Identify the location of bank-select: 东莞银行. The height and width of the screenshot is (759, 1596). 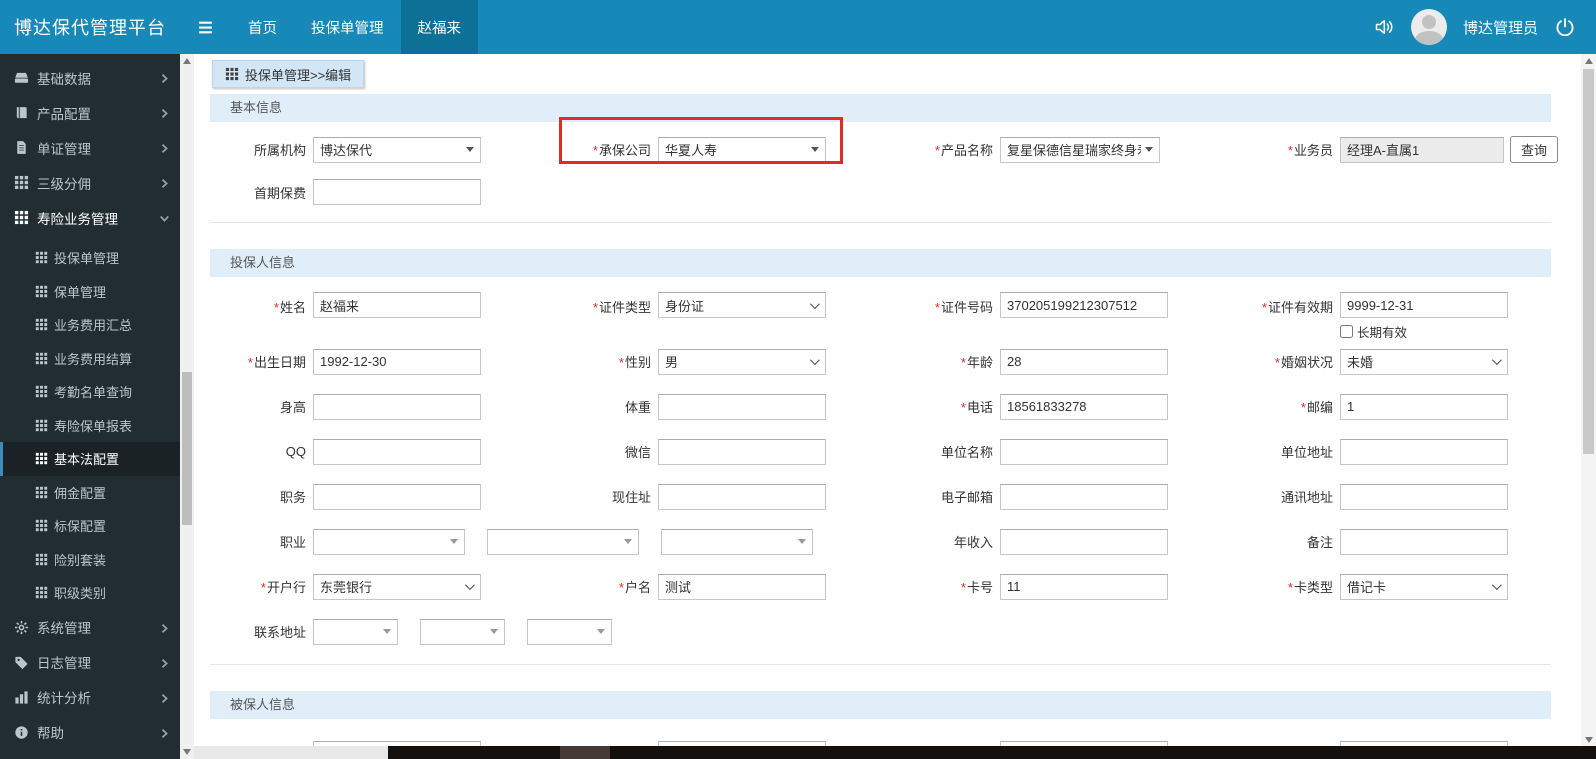
(397, 586).